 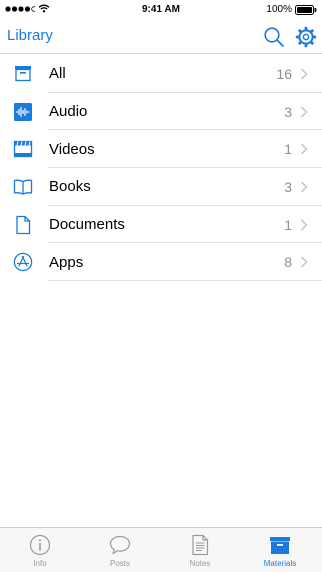 What do you see at coordinates (280, 563) in the screenshot?
I see `tab-label: Materials` at bounding box center [280, 563].